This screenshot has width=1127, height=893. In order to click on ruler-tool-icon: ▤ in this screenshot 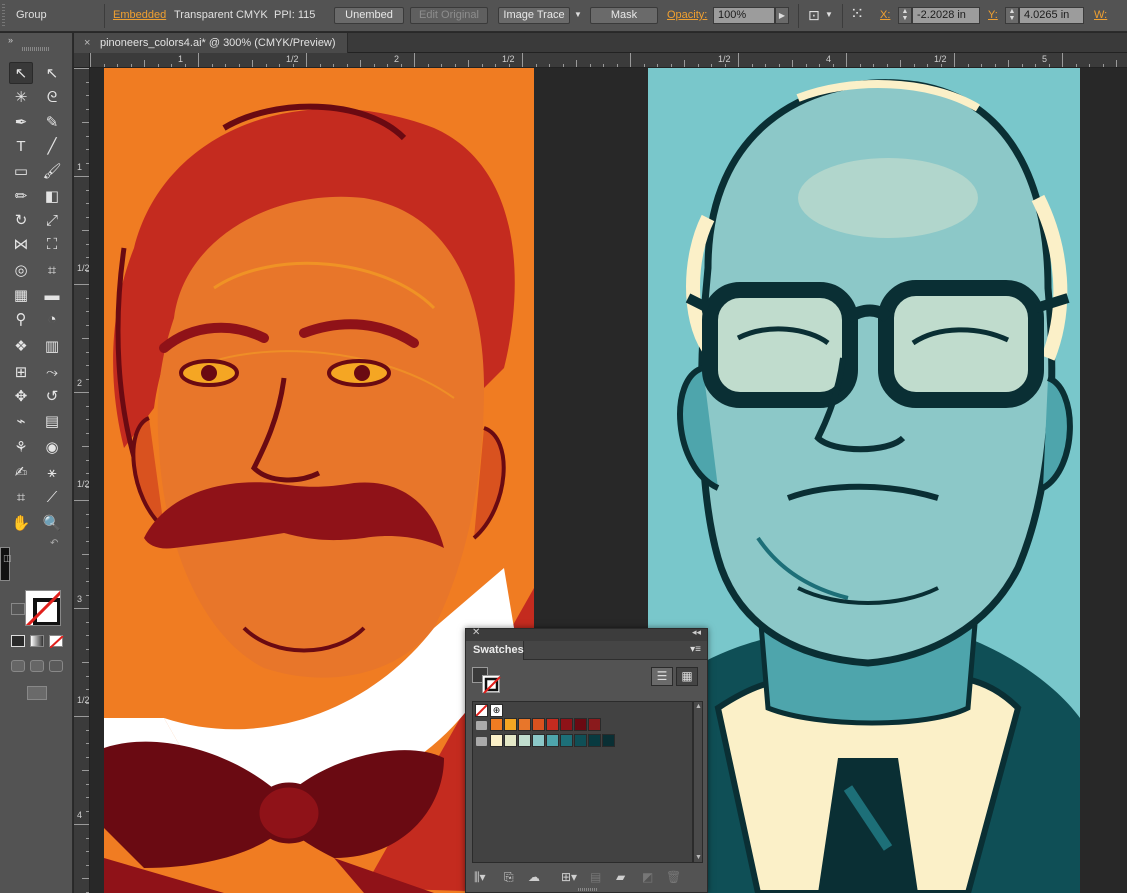, I will do `click(52, 421)`.